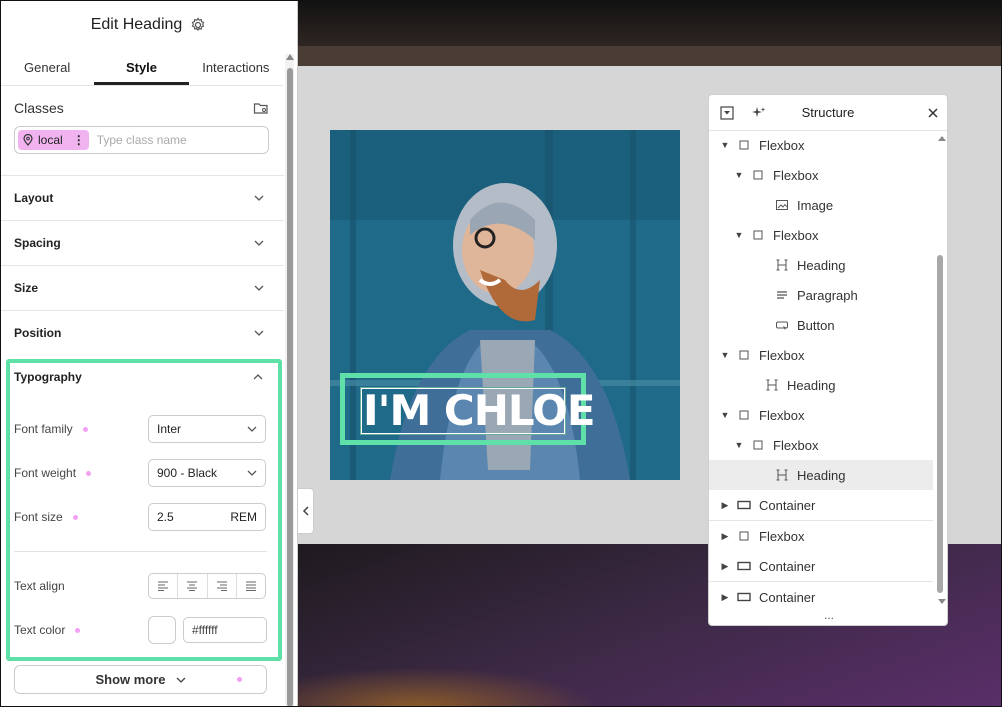 This screenshot has height=707, width=1002. What do you see at coordinates (236, 67) in the screenshot?
I see `tab-interactions: Interactions` at bounding box center [236, 67].